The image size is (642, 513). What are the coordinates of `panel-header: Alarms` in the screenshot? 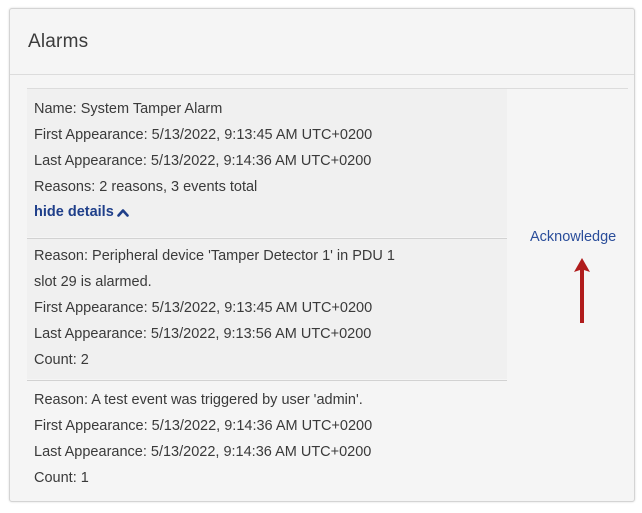 It's located at (322, 42).